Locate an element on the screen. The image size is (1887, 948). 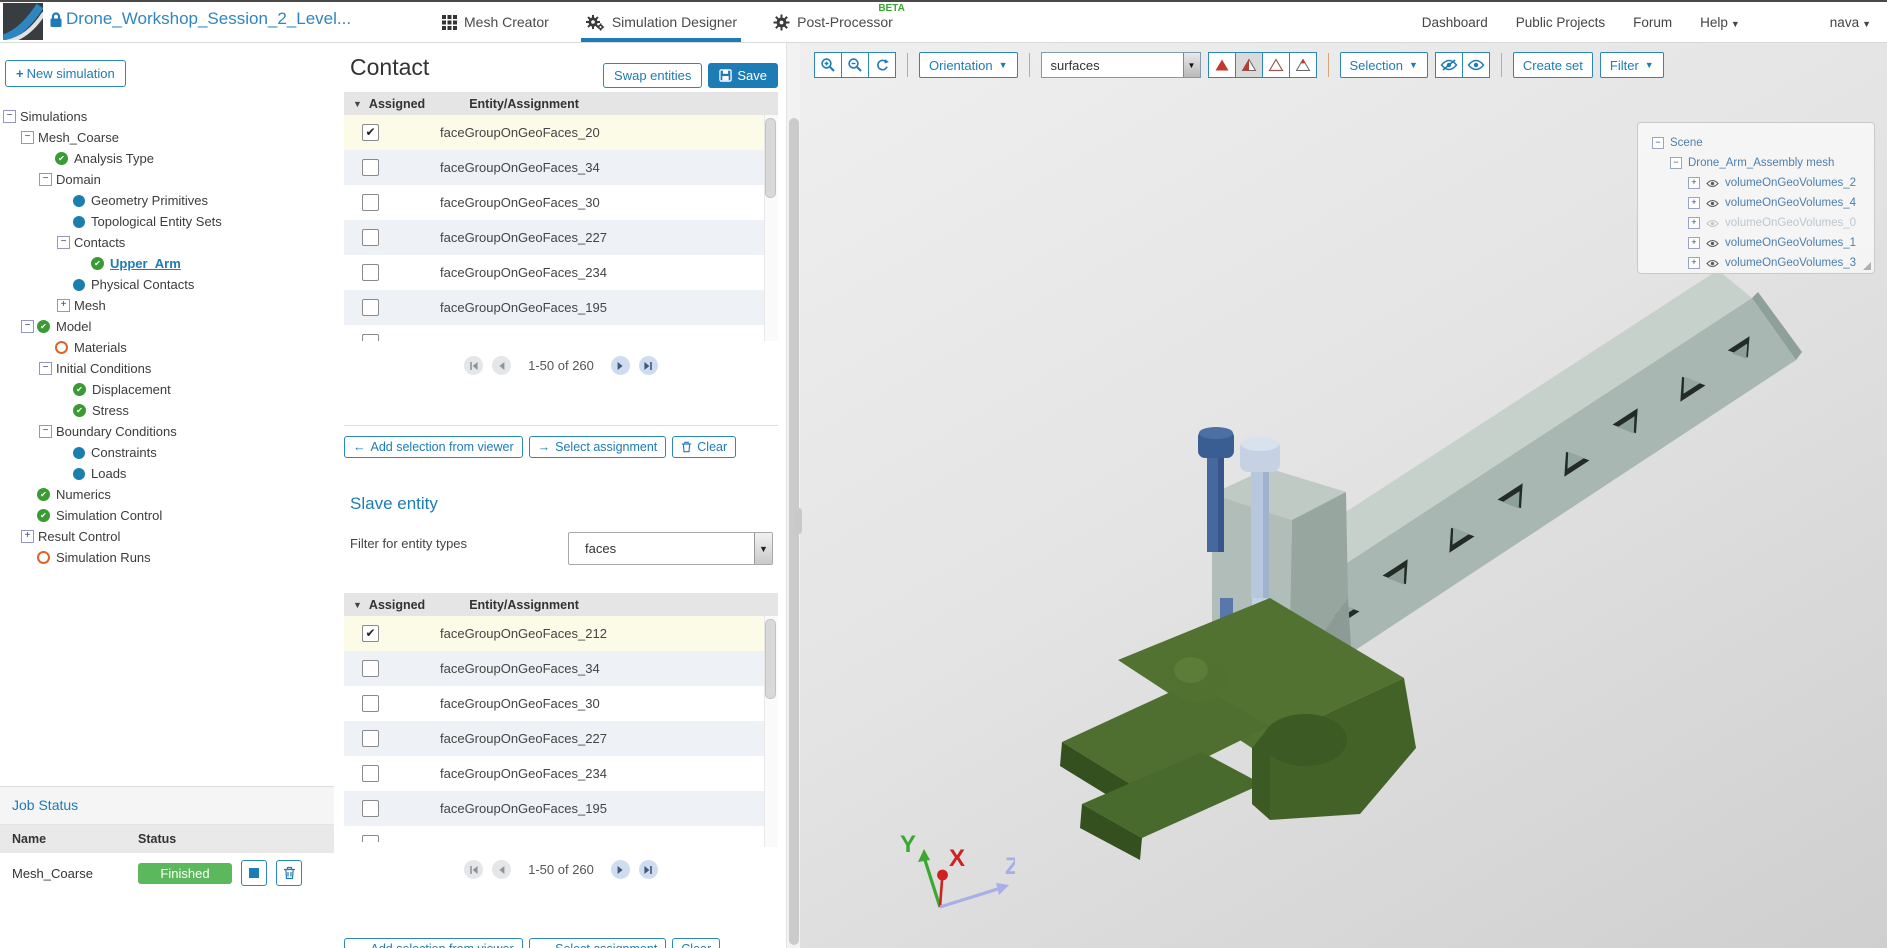
nav-user-menu: nava ▼ is located at coordinates (1850, 22).